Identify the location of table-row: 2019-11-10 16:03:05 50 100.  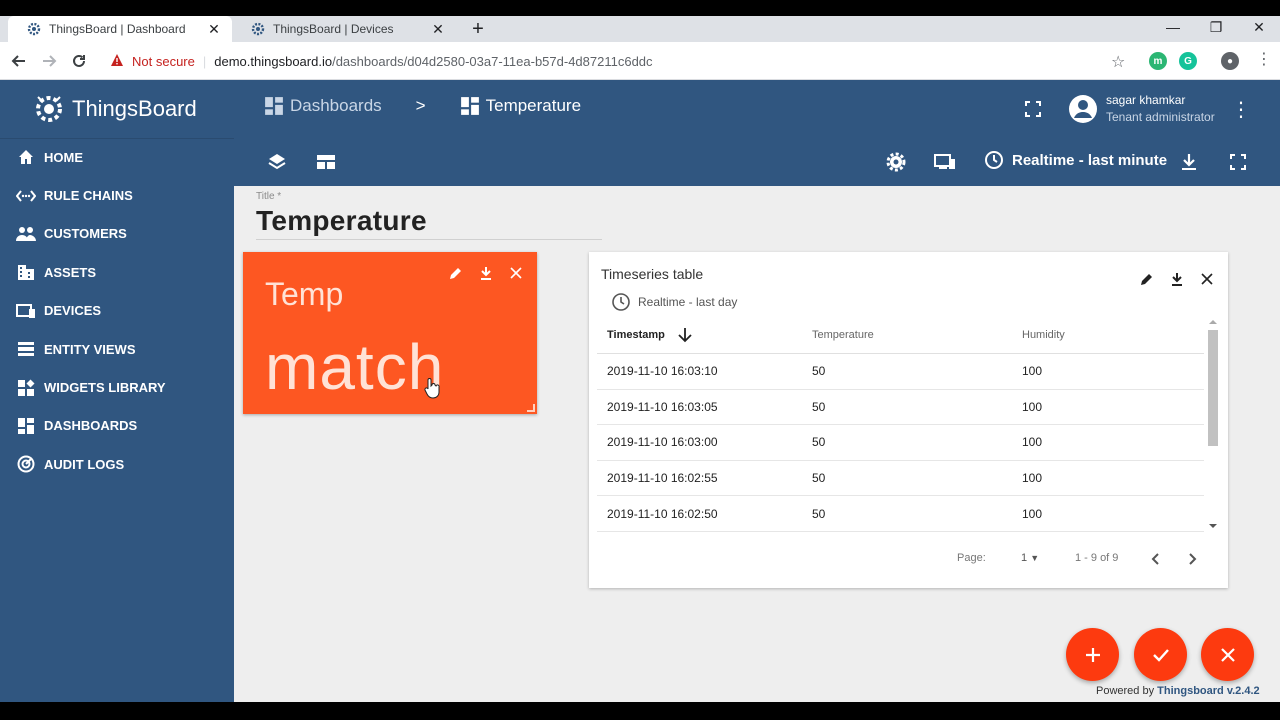
(900, 408).